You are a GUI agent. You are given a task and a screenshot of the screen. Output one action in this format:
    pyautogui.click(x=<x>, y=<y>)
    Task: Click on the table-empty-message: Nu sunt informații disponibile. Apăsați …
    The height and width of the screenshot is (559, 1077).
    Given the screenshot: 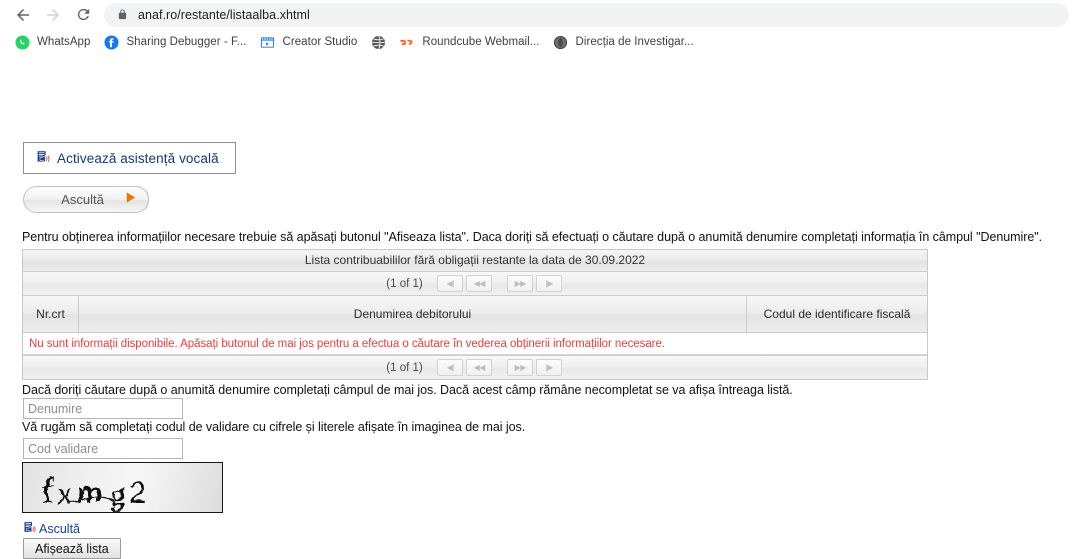 What is the action you would take?
    pyautogui.click(x=347, y=343)
    